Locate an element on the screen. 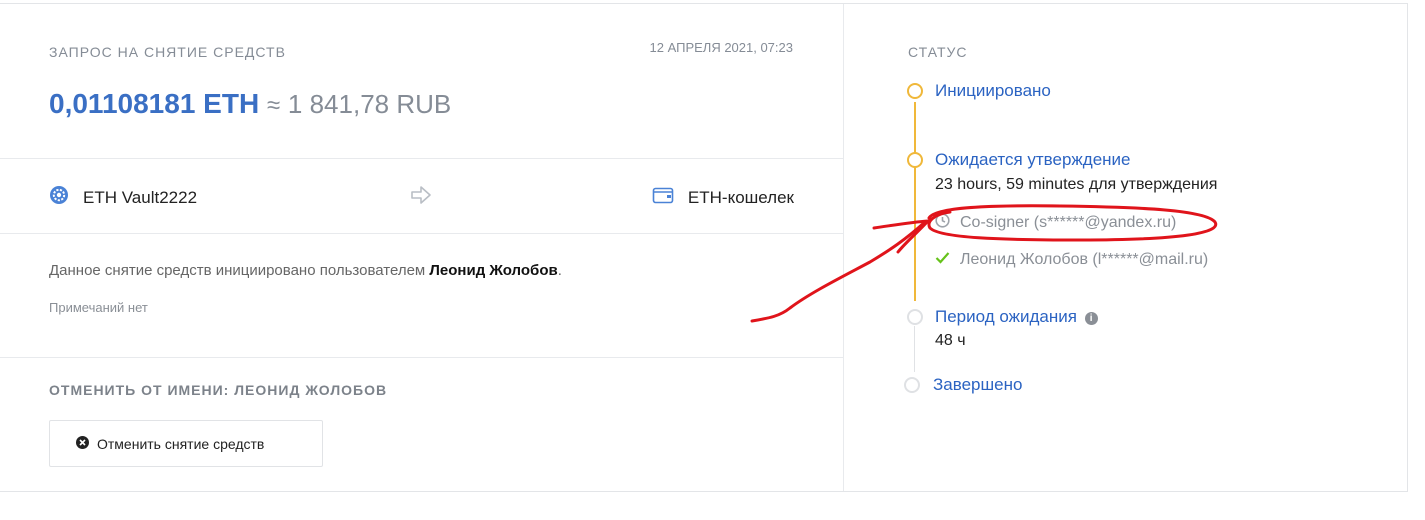 The image size is (1425, 520). transfer-row: ETH Vault2222 ETH-кошелек is located at coordinates (422, 195).